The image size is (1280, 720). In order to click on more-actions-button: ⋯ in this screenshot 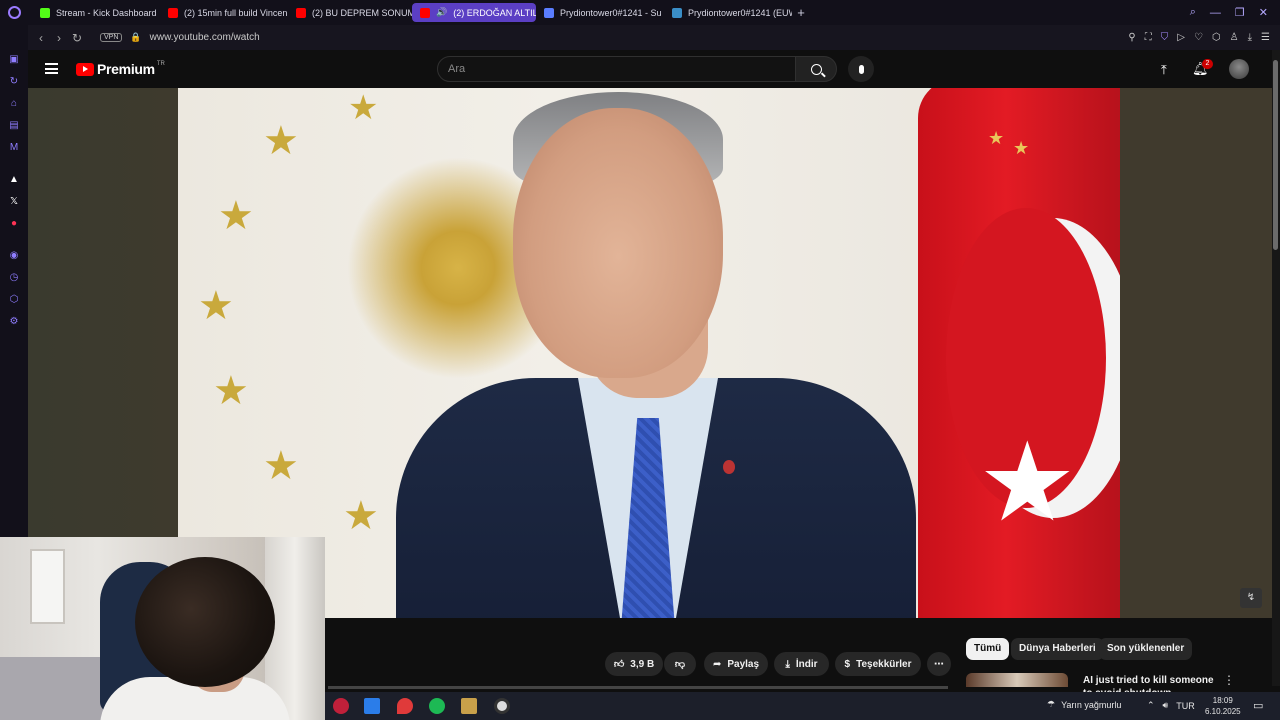, I will do `click(939, 664)`.